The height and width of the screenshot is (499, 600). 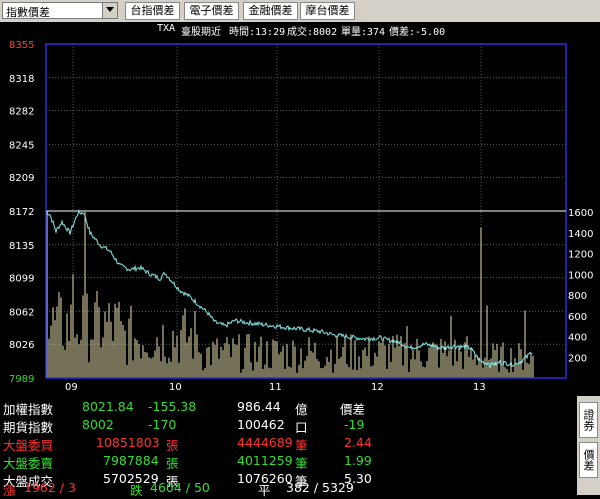 I want to click on row-amount: 986.44, so click(x=259, y=406).